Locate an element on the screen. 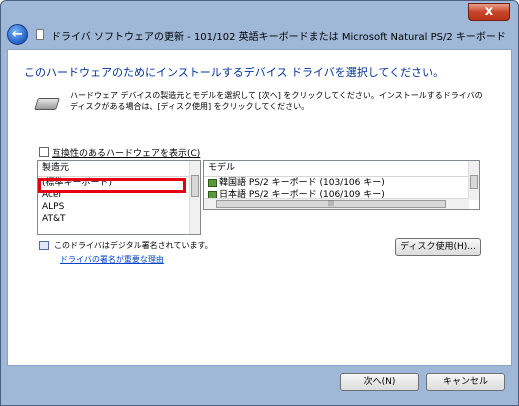  signature-info-link: ドライバの署名が重要な理由 is located at coordinates (112, 259).